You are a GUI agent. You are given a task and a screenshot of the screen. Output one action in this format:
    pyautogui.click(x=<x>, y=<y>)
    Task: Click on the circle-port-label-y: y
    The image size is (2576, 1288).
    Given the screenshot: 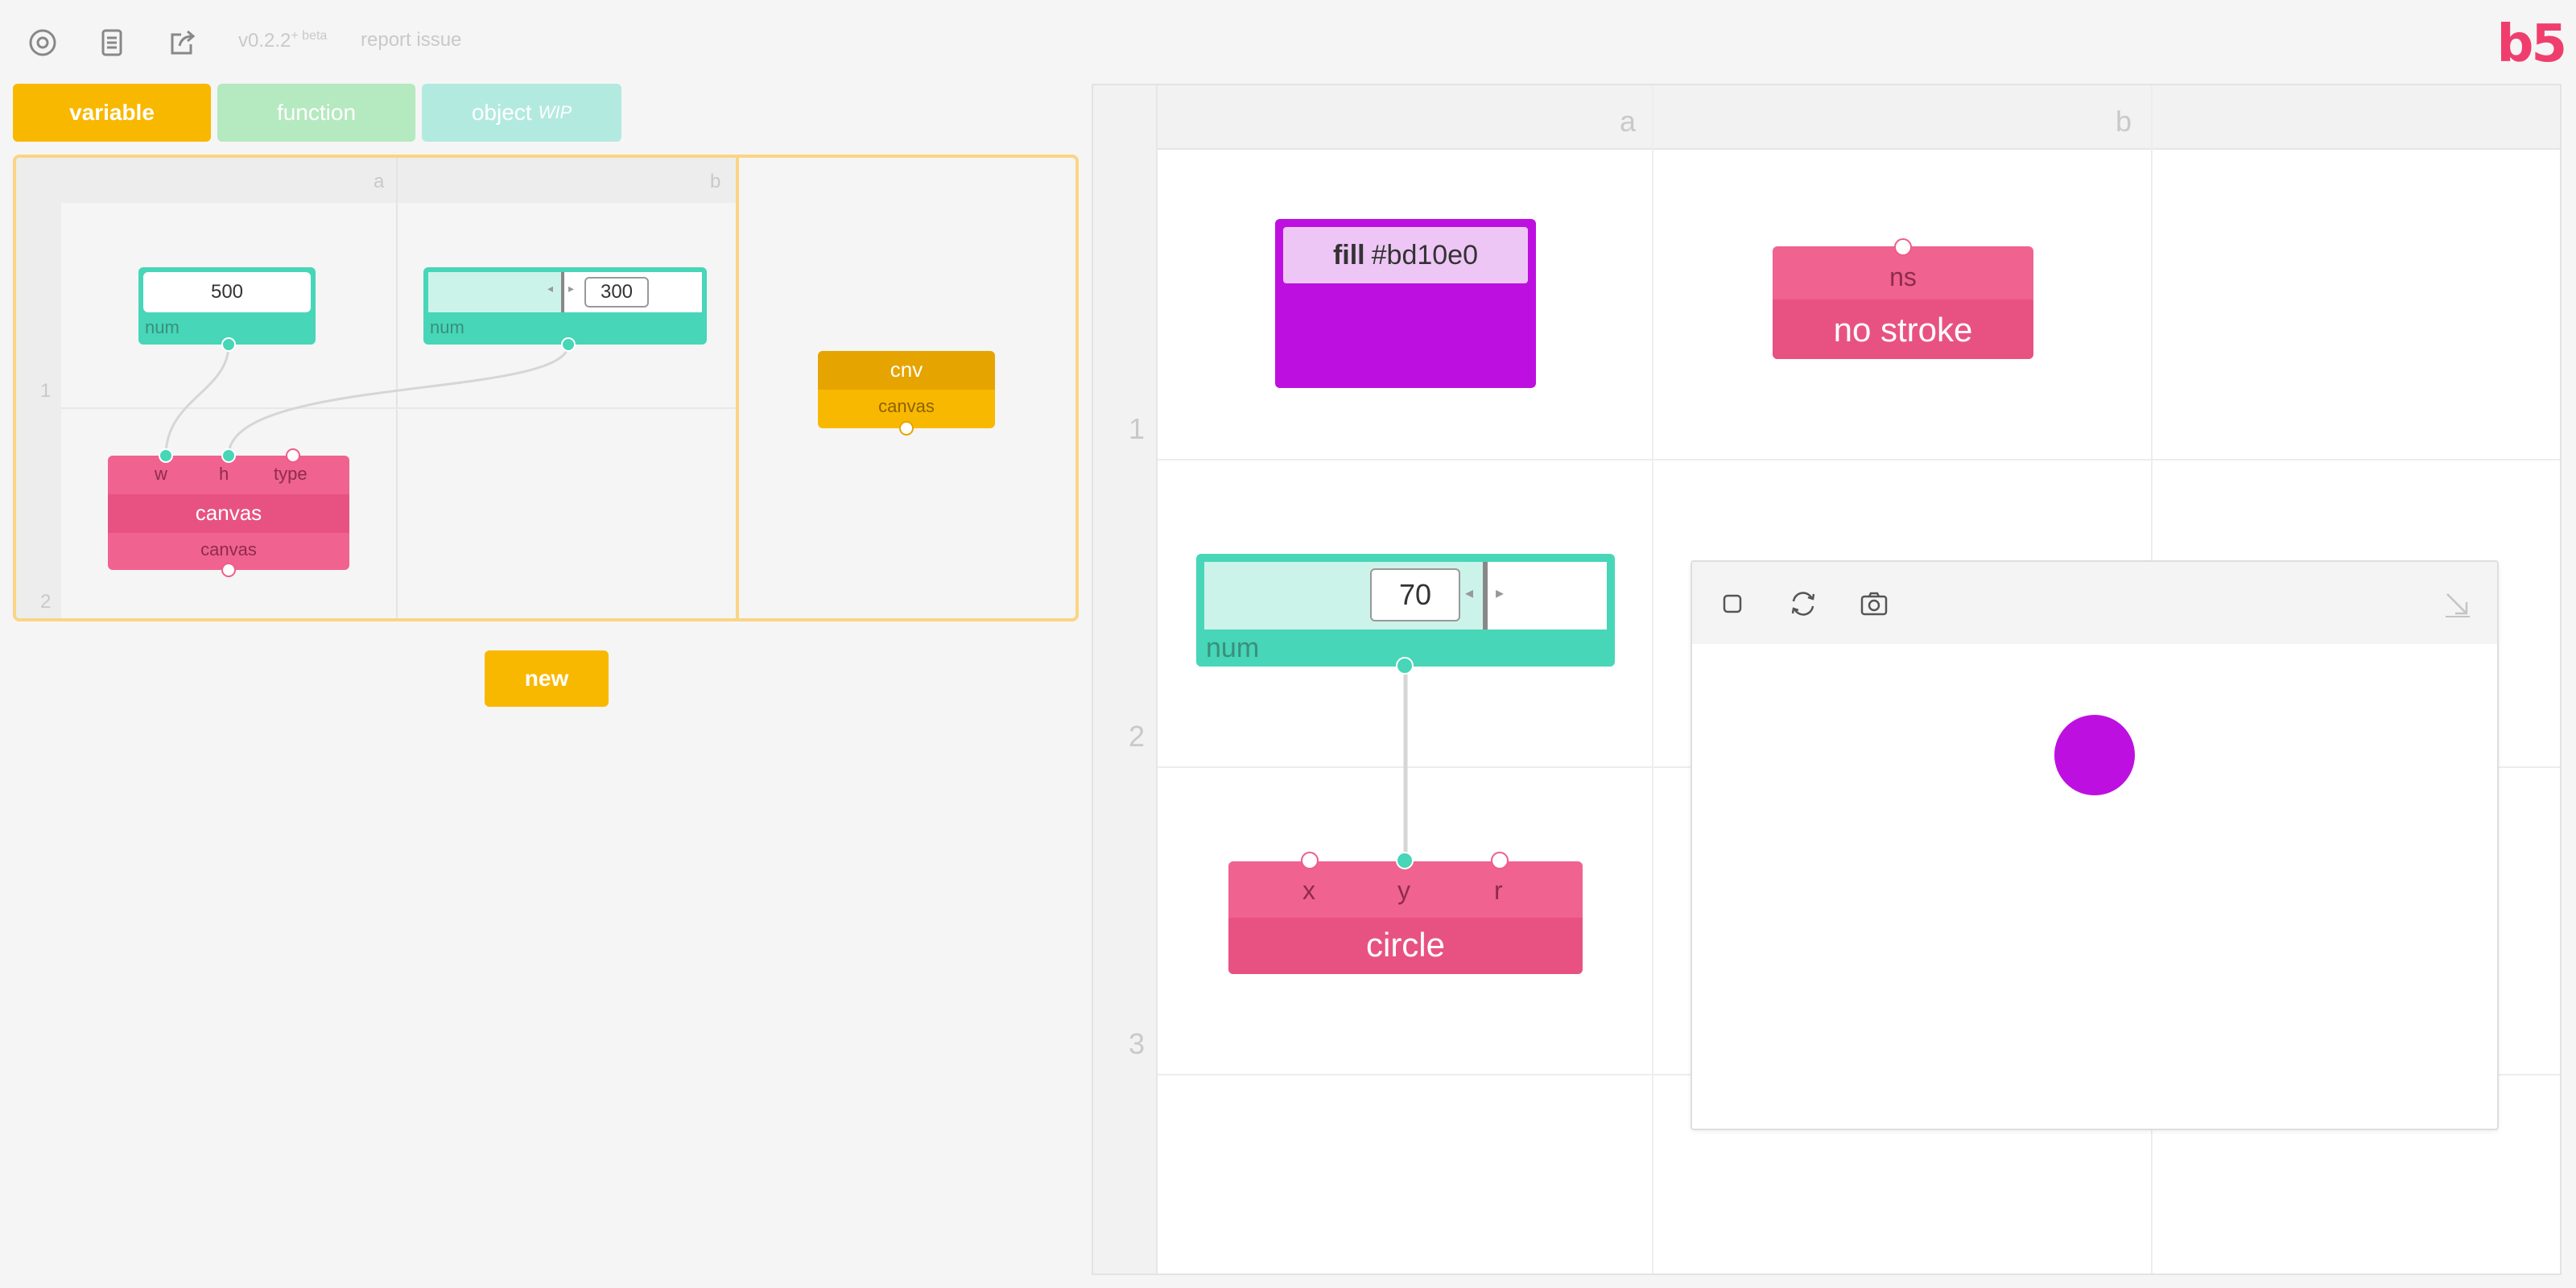 What is the action you would take?
    pyautogui.click(x=1403, y=890)
    